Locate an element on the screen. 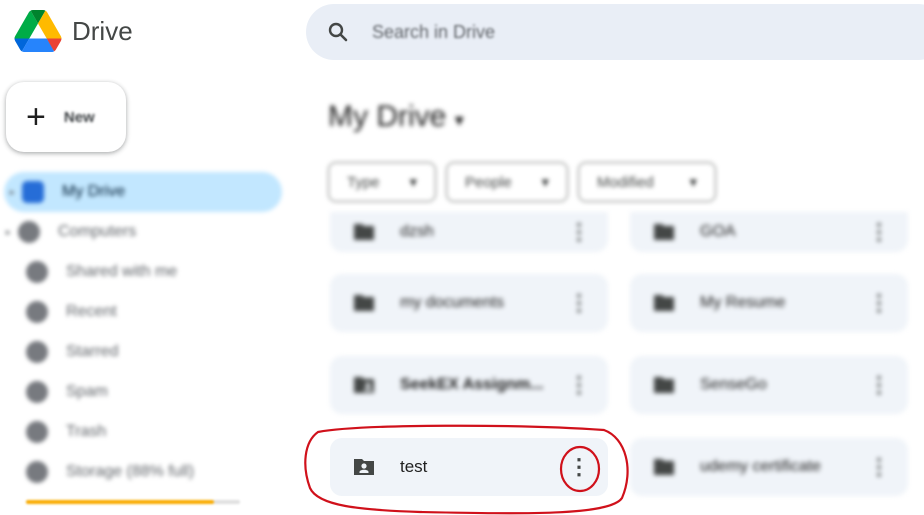  app-name: Drive is located at coordinates (102, 30).